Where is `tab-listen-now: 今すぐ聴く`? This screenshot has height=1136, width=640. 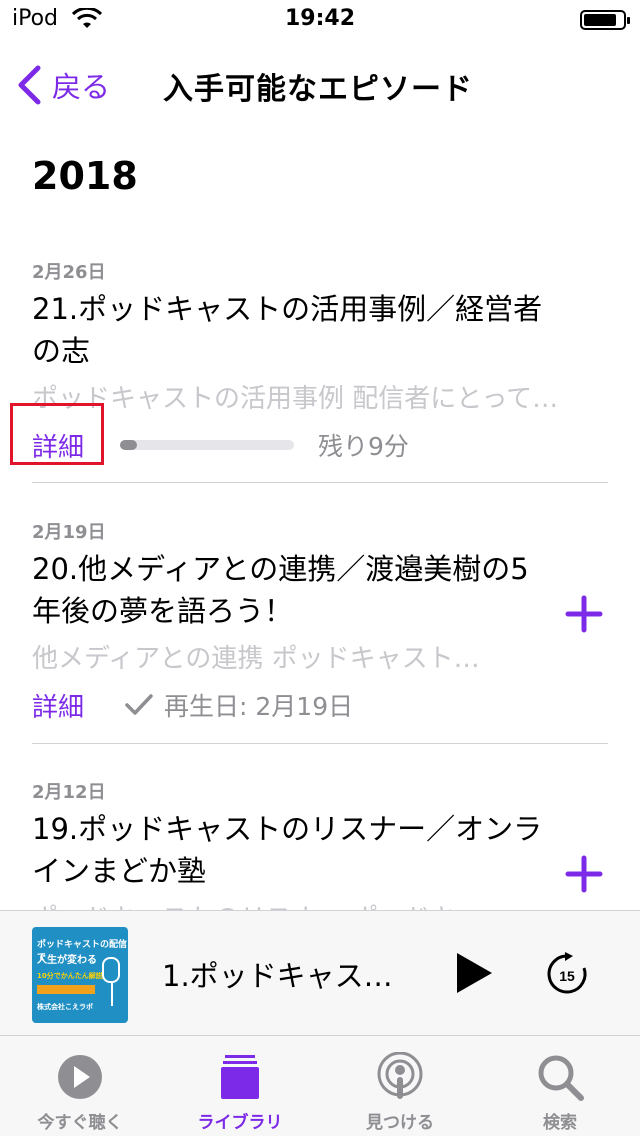 tab-listen-now: 今すぐ聴く is located at coordinates (80, 1086).